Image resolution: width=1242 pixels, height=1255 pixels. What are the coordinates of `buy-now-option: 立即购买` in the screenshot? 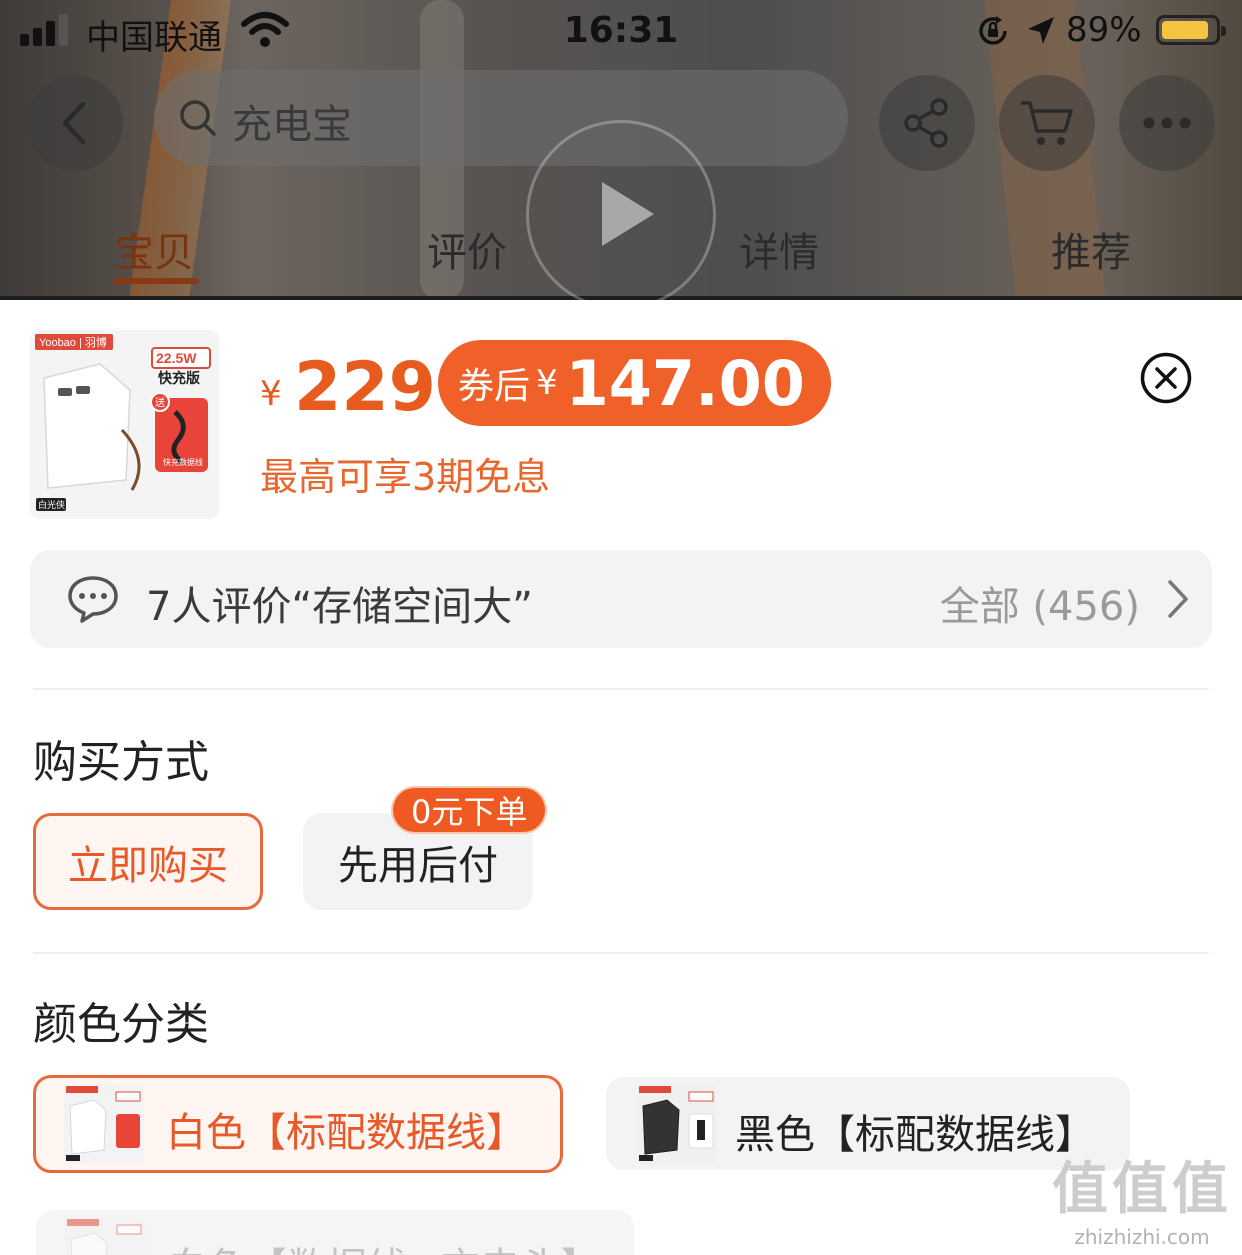 It's located at (148, 861).